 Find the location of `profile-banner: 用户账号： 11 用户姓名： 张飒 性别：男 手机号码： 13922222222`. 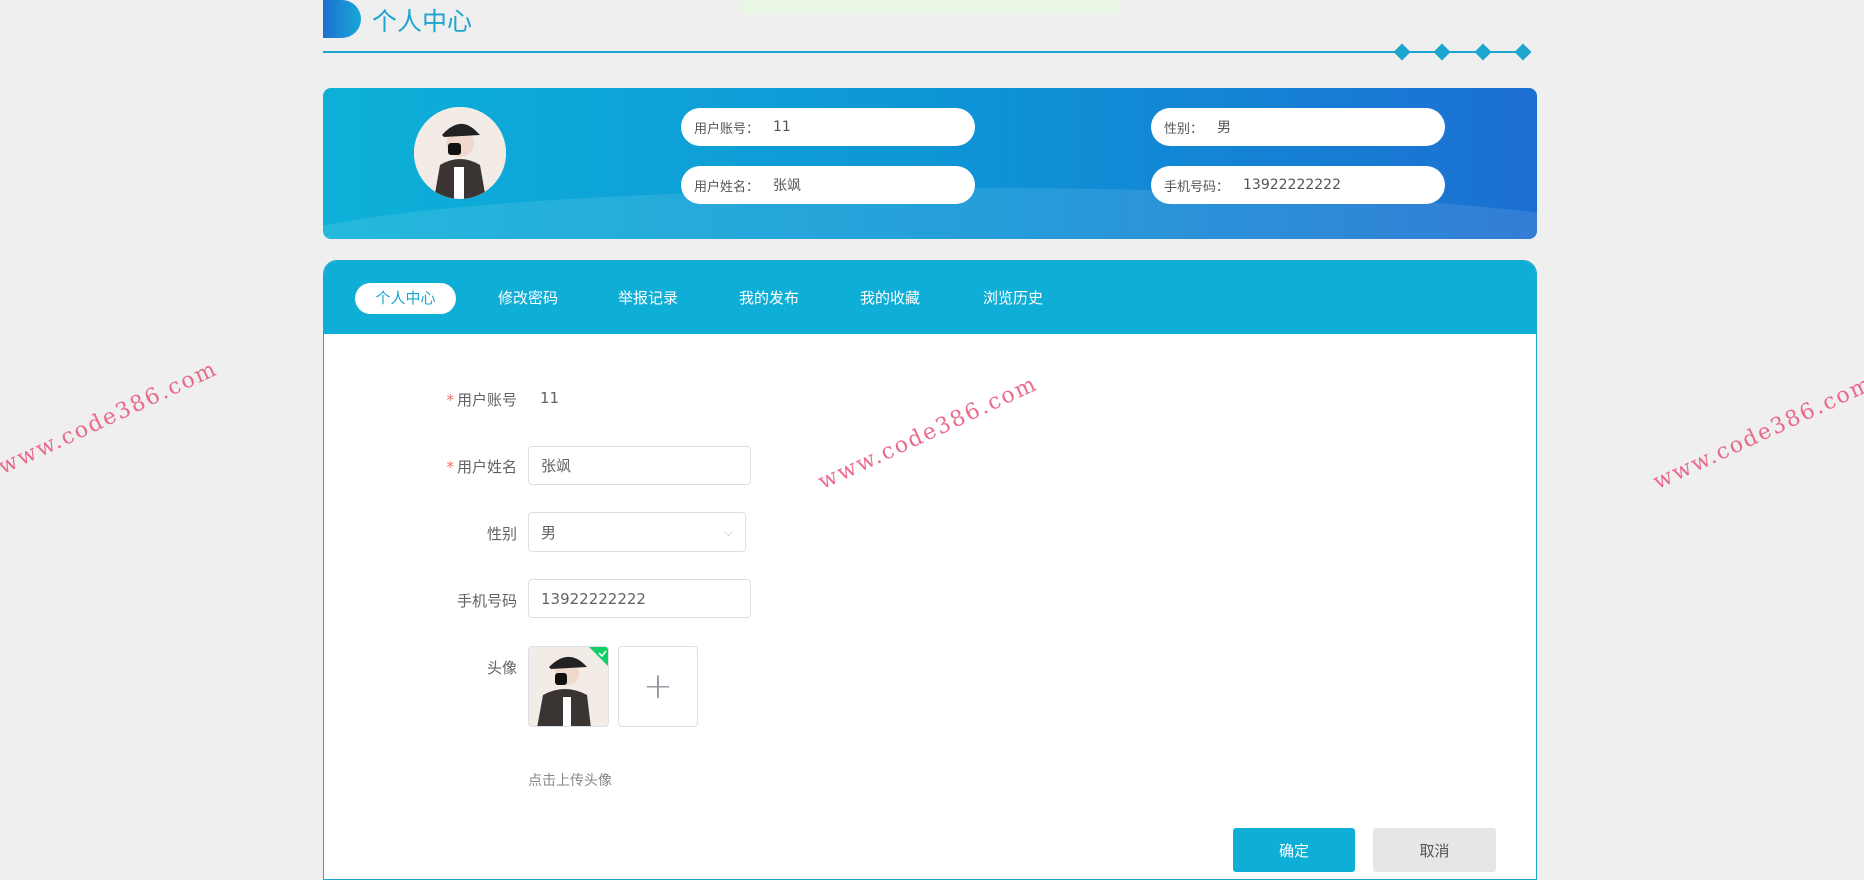

profile-banner: 用户账号： 11 用户姓名： 张飒 性别：男 手机号码： 13922222222 is located at coordinates (930, 163).